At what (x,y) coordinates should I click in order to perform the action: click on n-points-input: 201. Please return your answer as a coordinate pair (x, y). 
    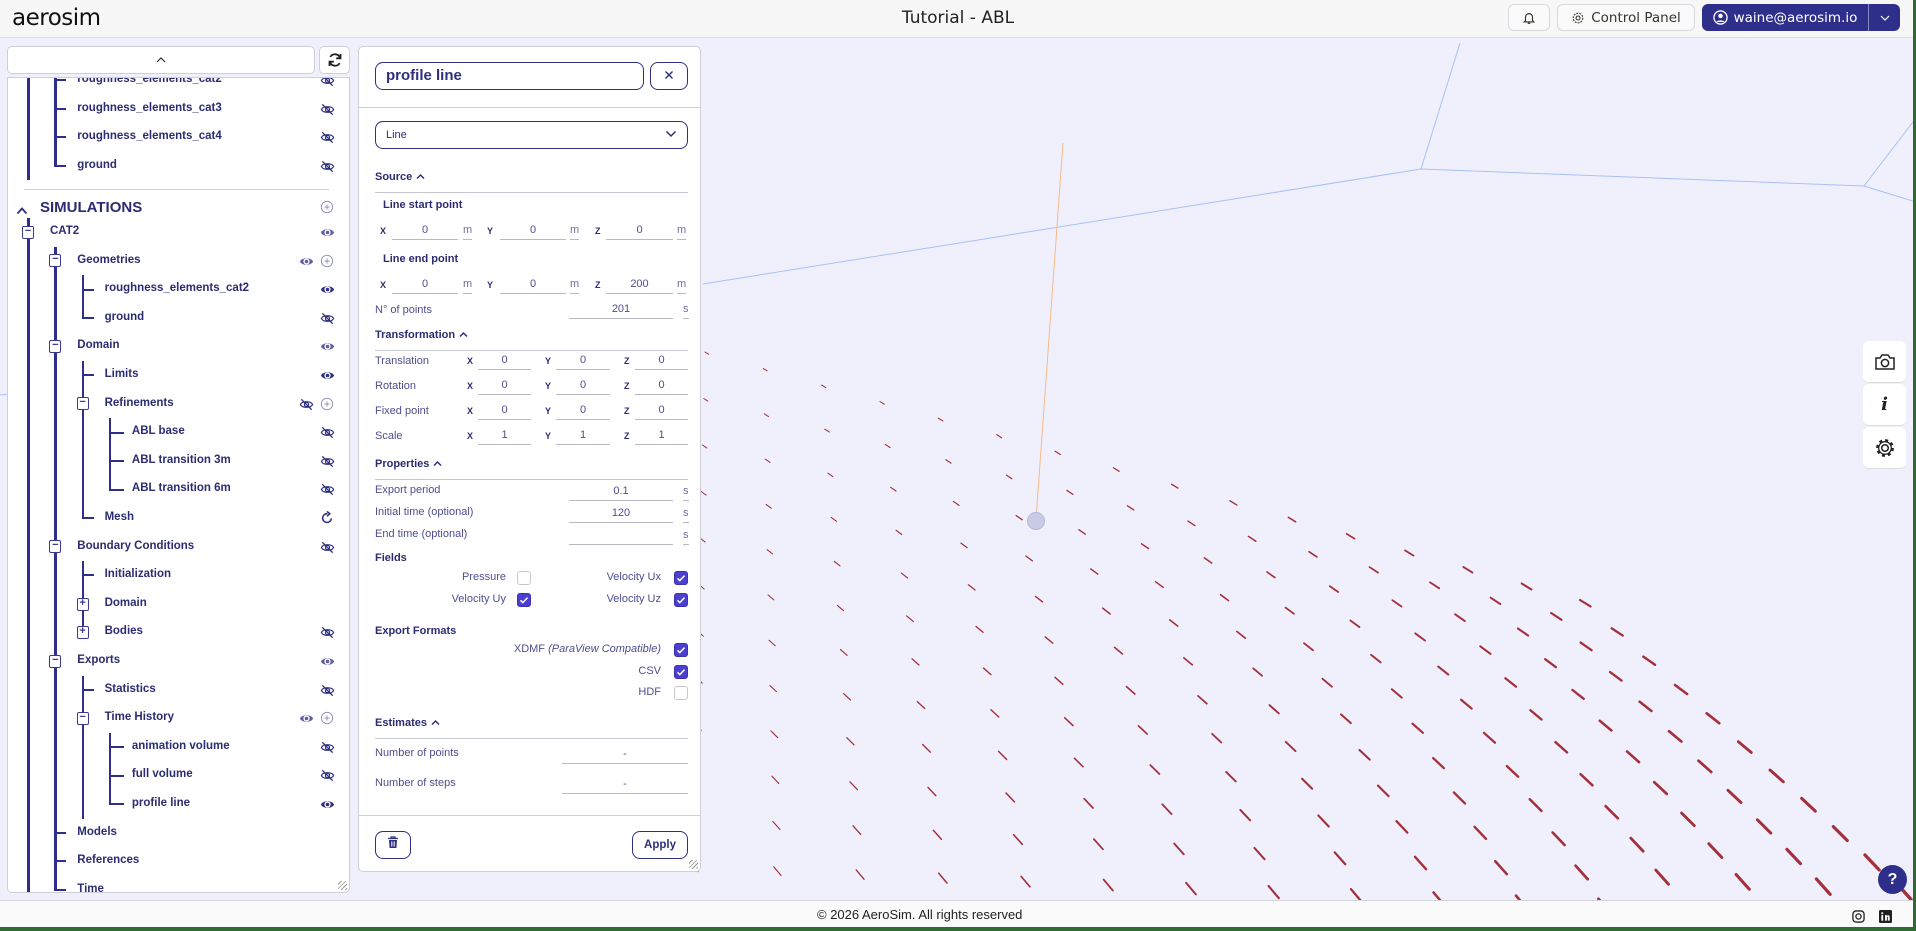
    Looking at the image, I should click on (621, 310).